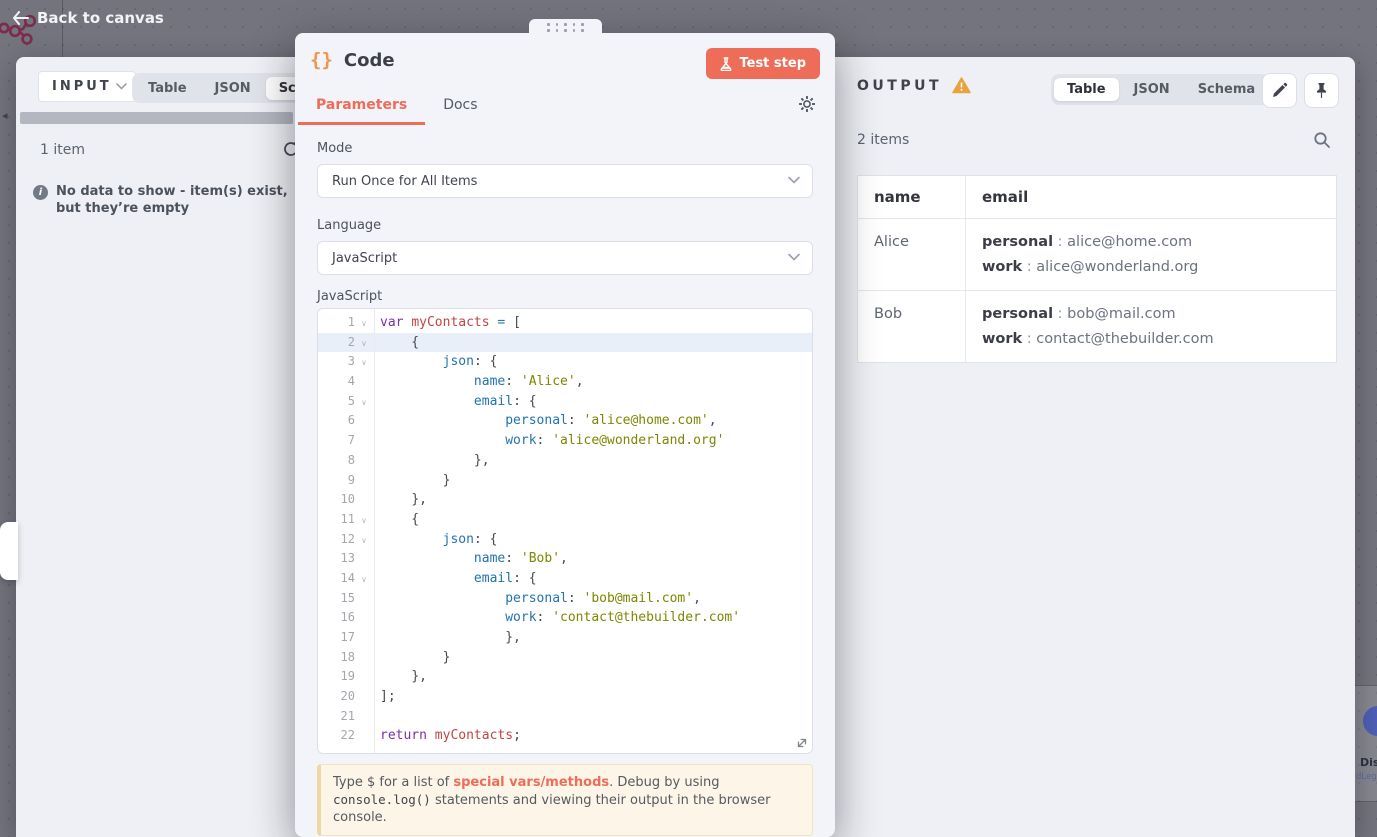  I want to click on code-line: 18 }, so click(565, 658).